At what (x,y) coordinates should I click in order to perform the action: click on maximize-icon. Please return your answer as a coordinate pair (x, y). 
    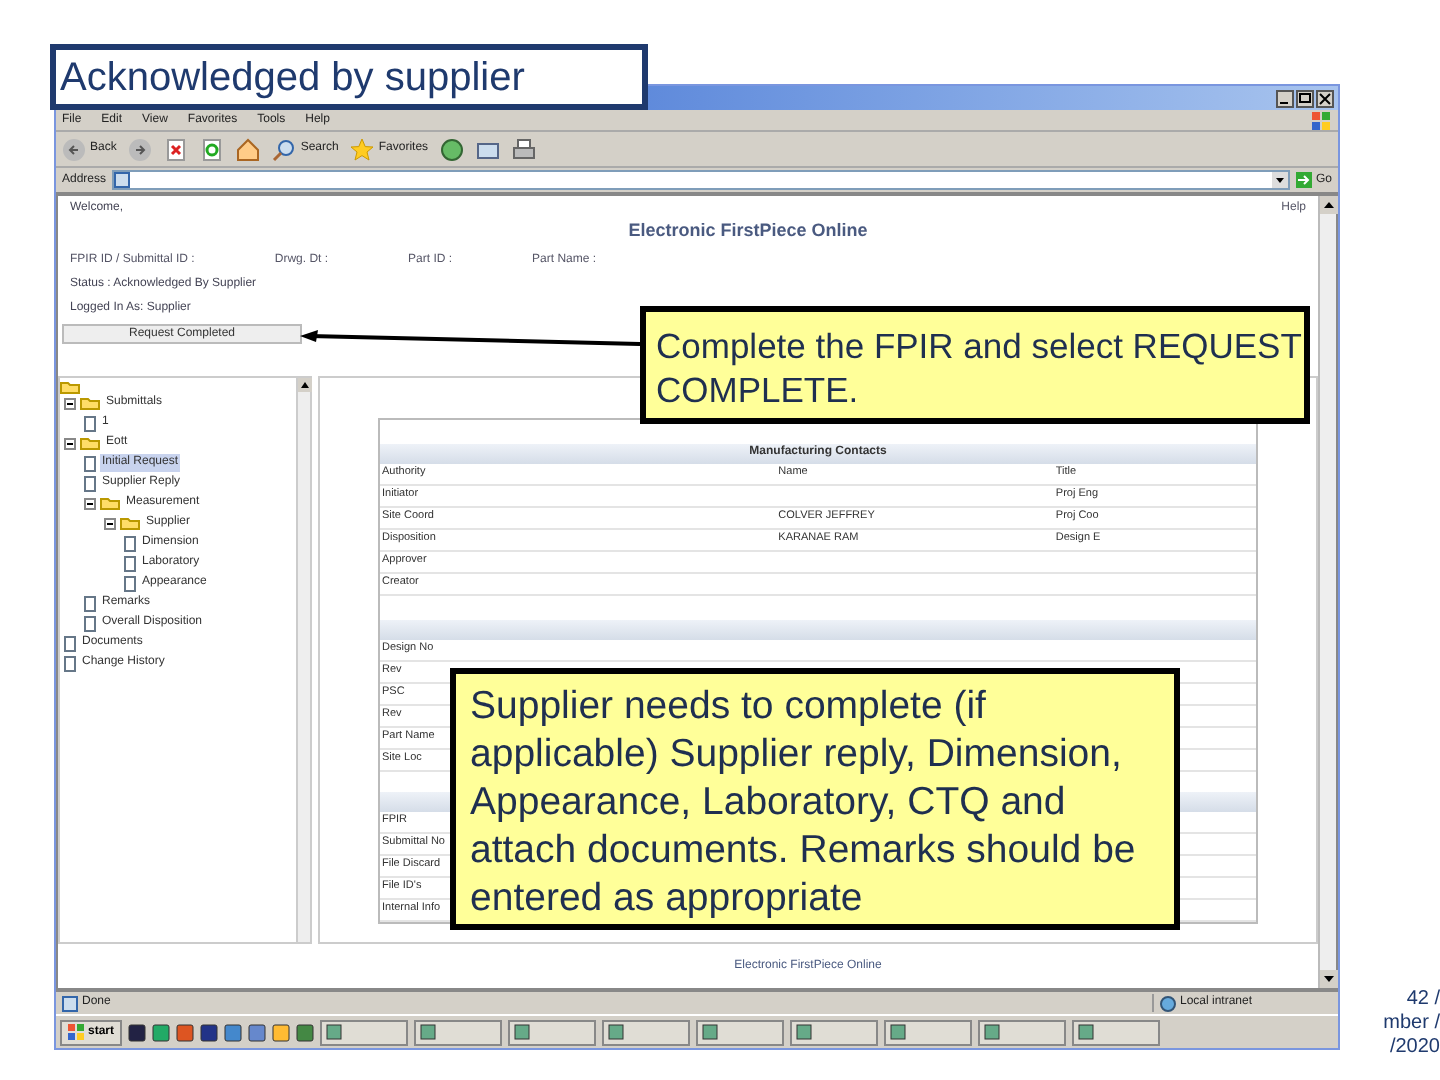
    Looking at the image, I should click on (1305, 98).